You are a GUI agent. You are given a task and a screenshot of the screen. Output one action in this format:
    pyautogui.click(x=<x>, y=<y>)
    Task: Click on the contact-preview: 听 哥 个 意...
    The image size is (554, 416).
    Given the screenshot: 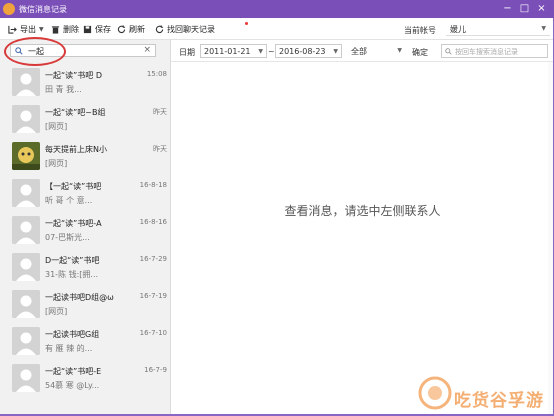 What is the action you would take?
    pyautogui.click(x=69, y=200)
    